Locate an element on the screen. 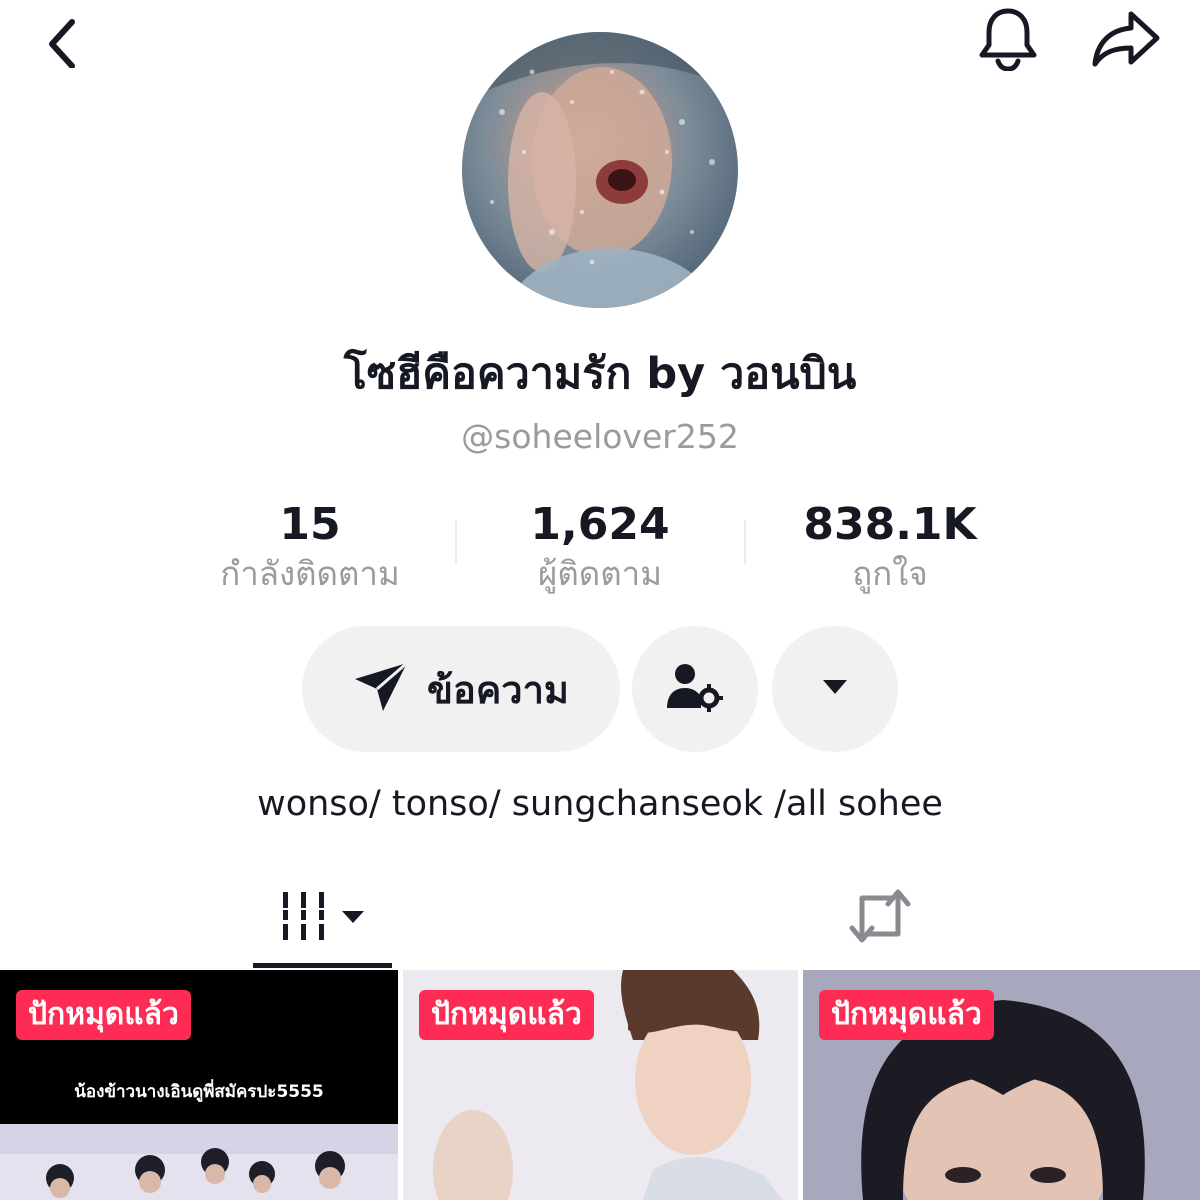 The image size is (1200, 1200). send-icon is located at coordinates (381, 689).